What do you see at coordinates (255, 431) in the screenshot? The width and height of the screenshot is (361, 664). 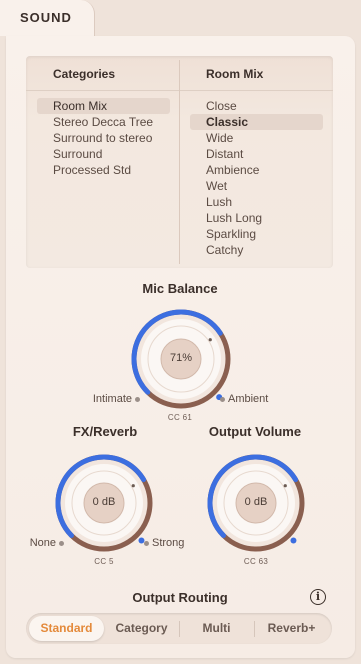 I see `output-volume-title: Output Volume` at bounding box center [255, 431].